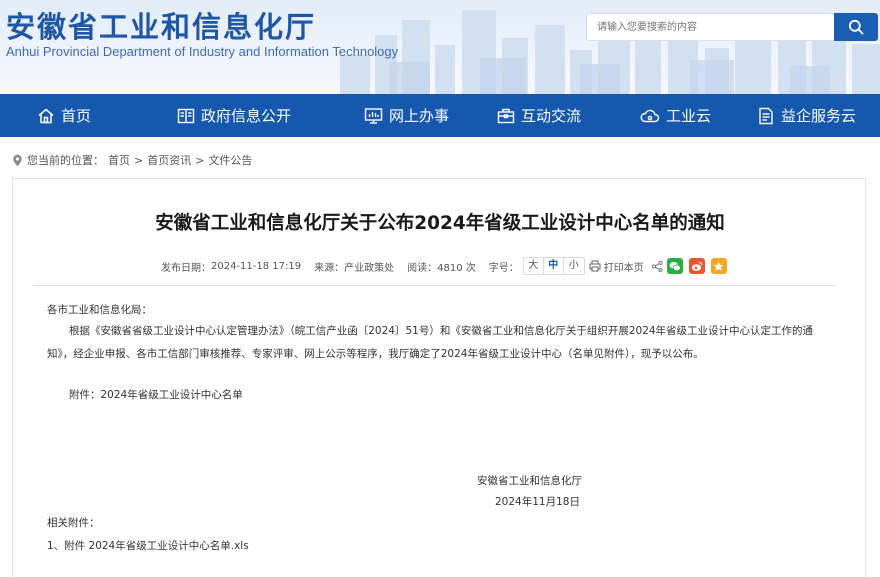 This screenshot has width=880, height=577. I want to click on location-pin-icon, so click(17, 160).